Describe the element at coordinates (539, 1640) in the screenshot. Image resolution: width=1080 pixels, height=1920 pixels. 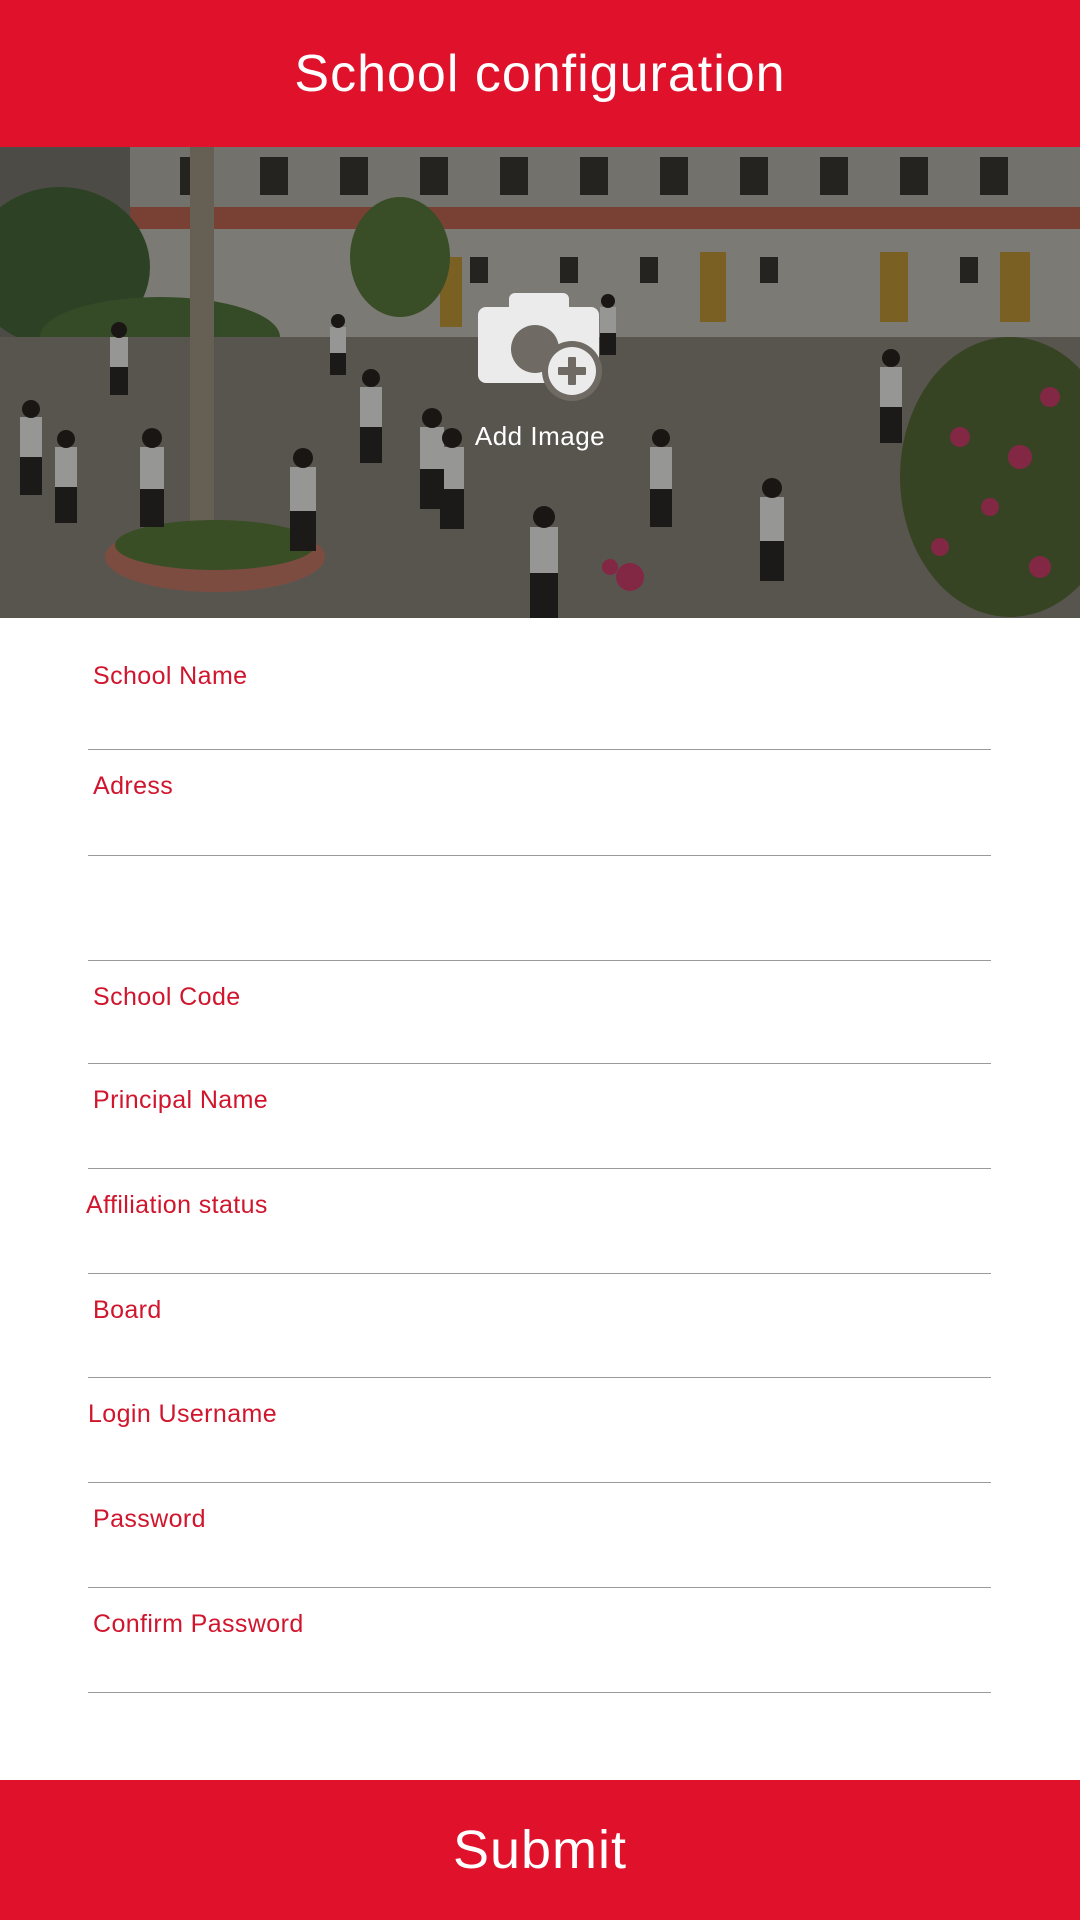
I see `confirm-password-field: Confirm Password` at that location.